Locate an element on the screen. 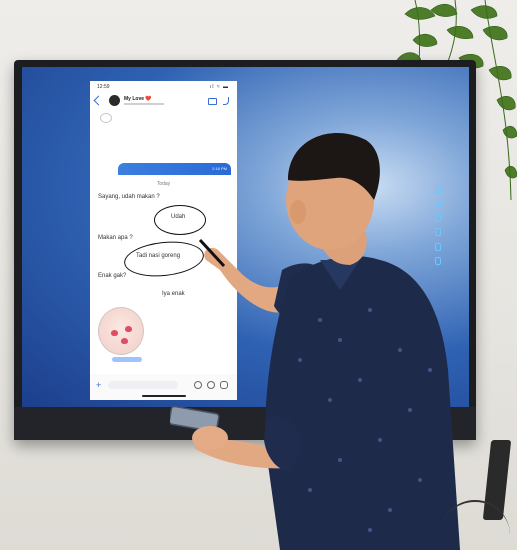 Image resolution: width=517 pixels, height=550 pixels. pinned-icon is located at coordinates (106, 118).